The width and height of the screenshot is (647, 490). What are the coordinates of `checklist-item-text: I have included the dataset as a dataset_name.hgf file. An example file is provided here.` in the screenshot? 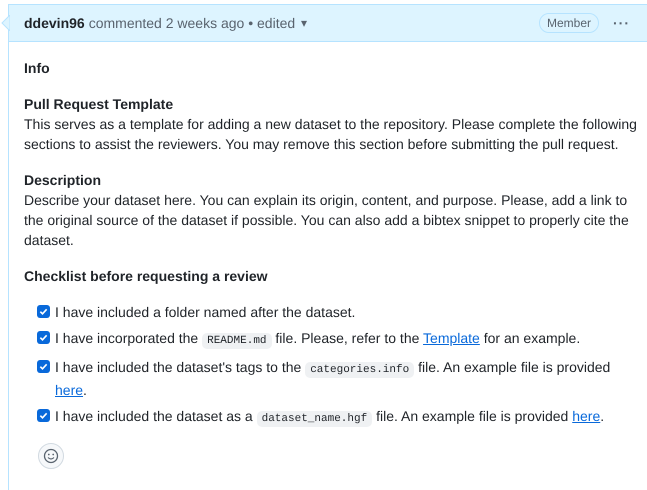 It's located at (329, 418).